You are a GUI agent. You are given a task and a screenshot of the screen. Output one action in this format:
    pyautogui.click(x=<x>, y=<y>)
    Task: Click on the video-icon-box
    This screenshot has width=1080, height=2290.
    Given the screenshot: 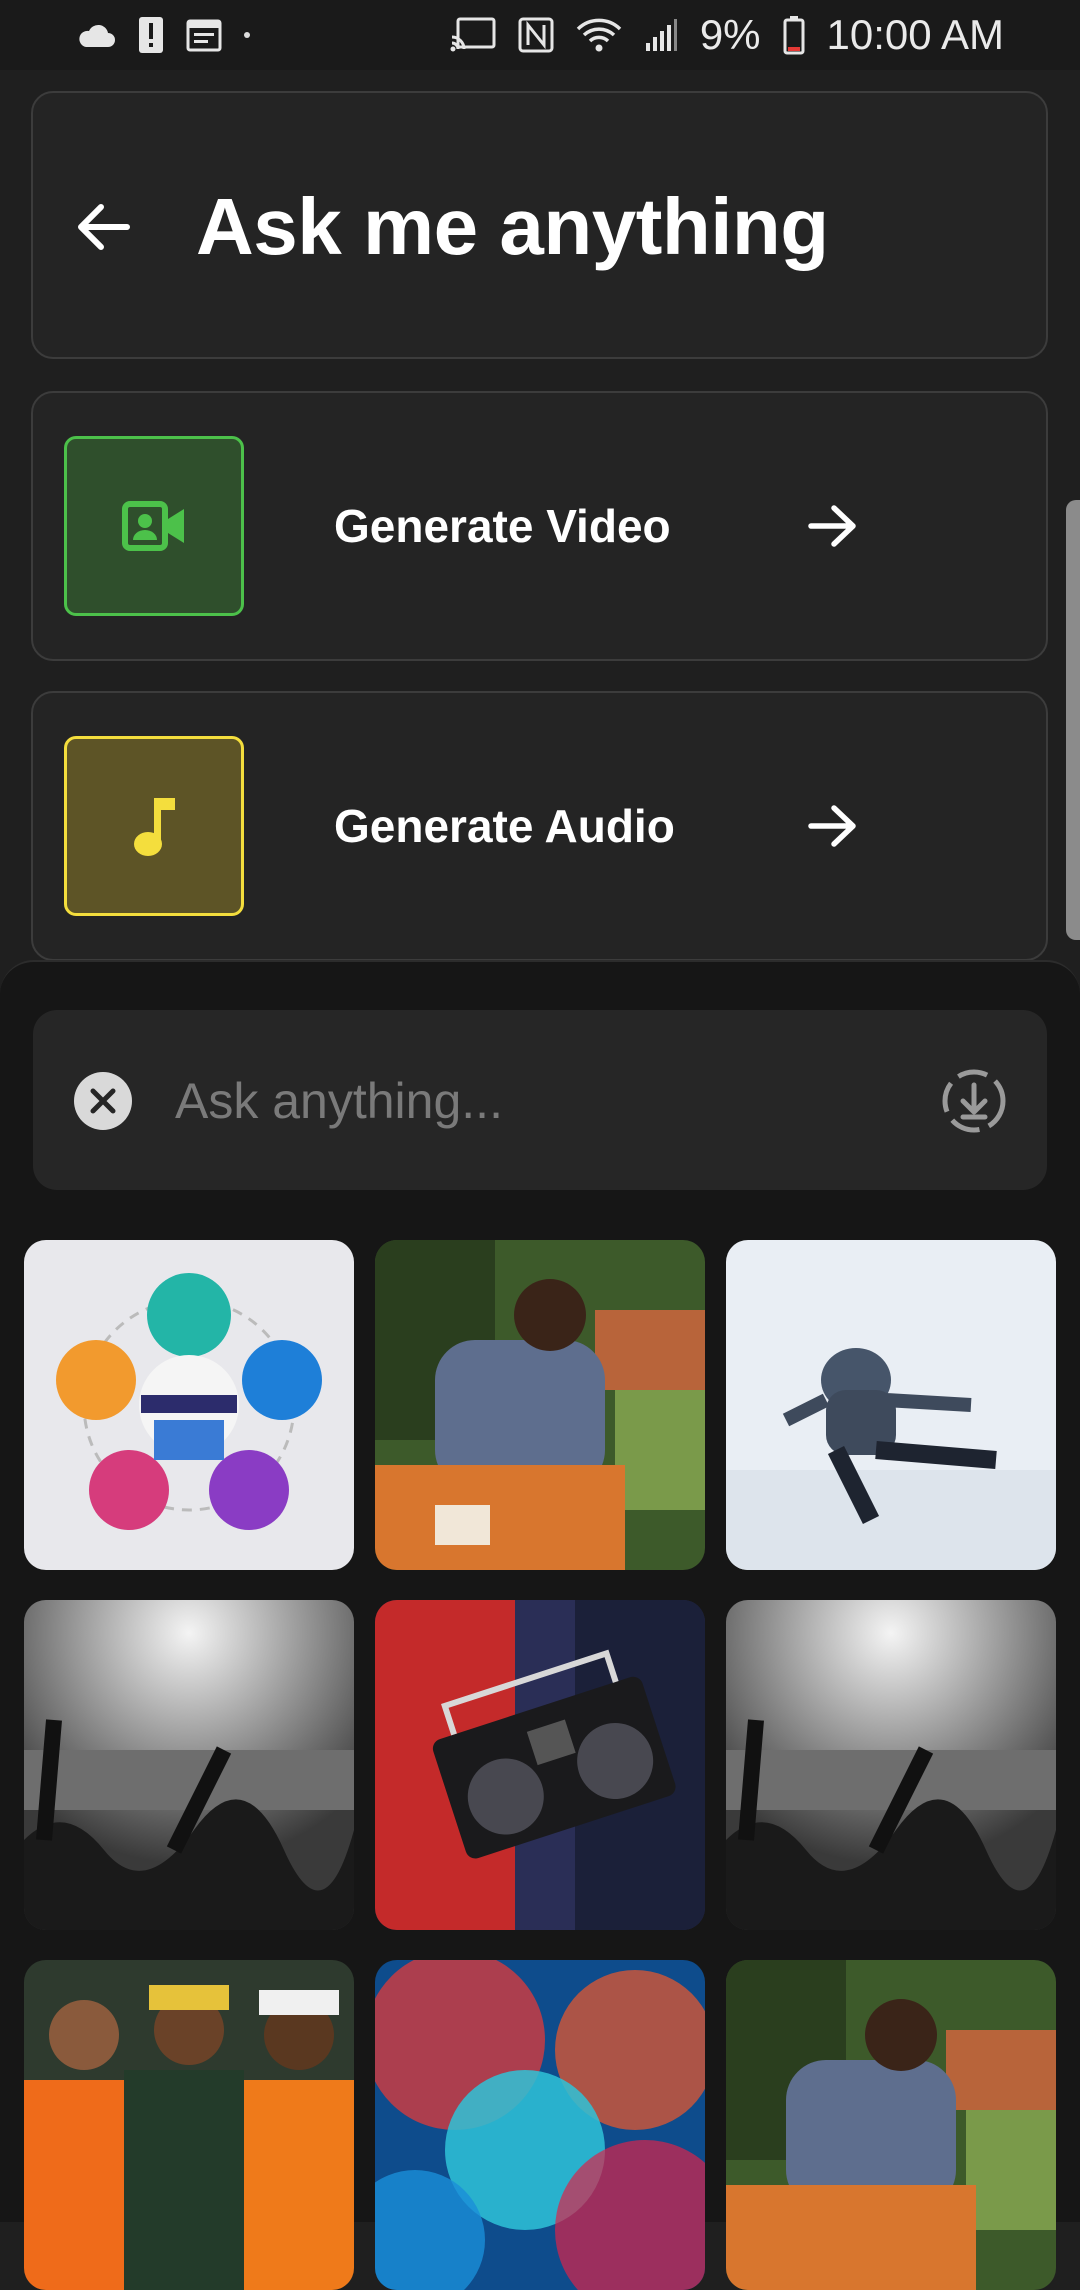 What is the action you would take?
    pyautogui.click(x=154, y=526)
    